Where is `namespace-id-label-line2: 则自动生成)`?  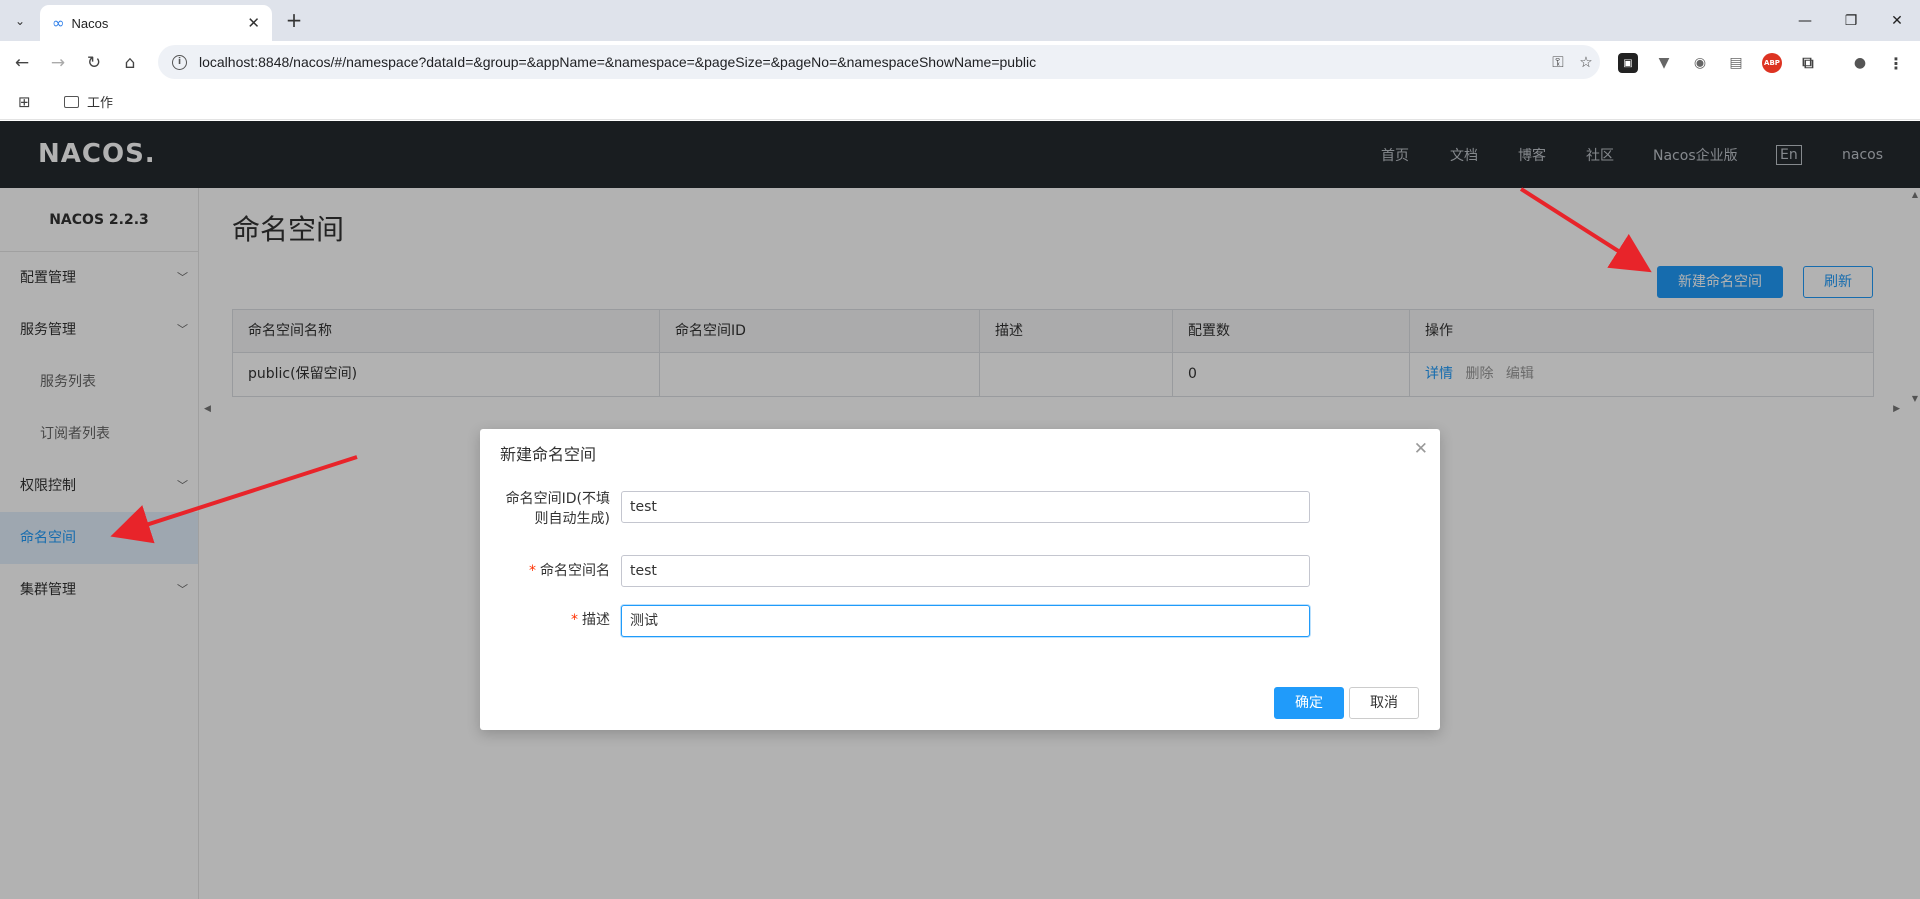 namespace-id-label-line2: 则自动生成) is located at coordinates (572, 519).